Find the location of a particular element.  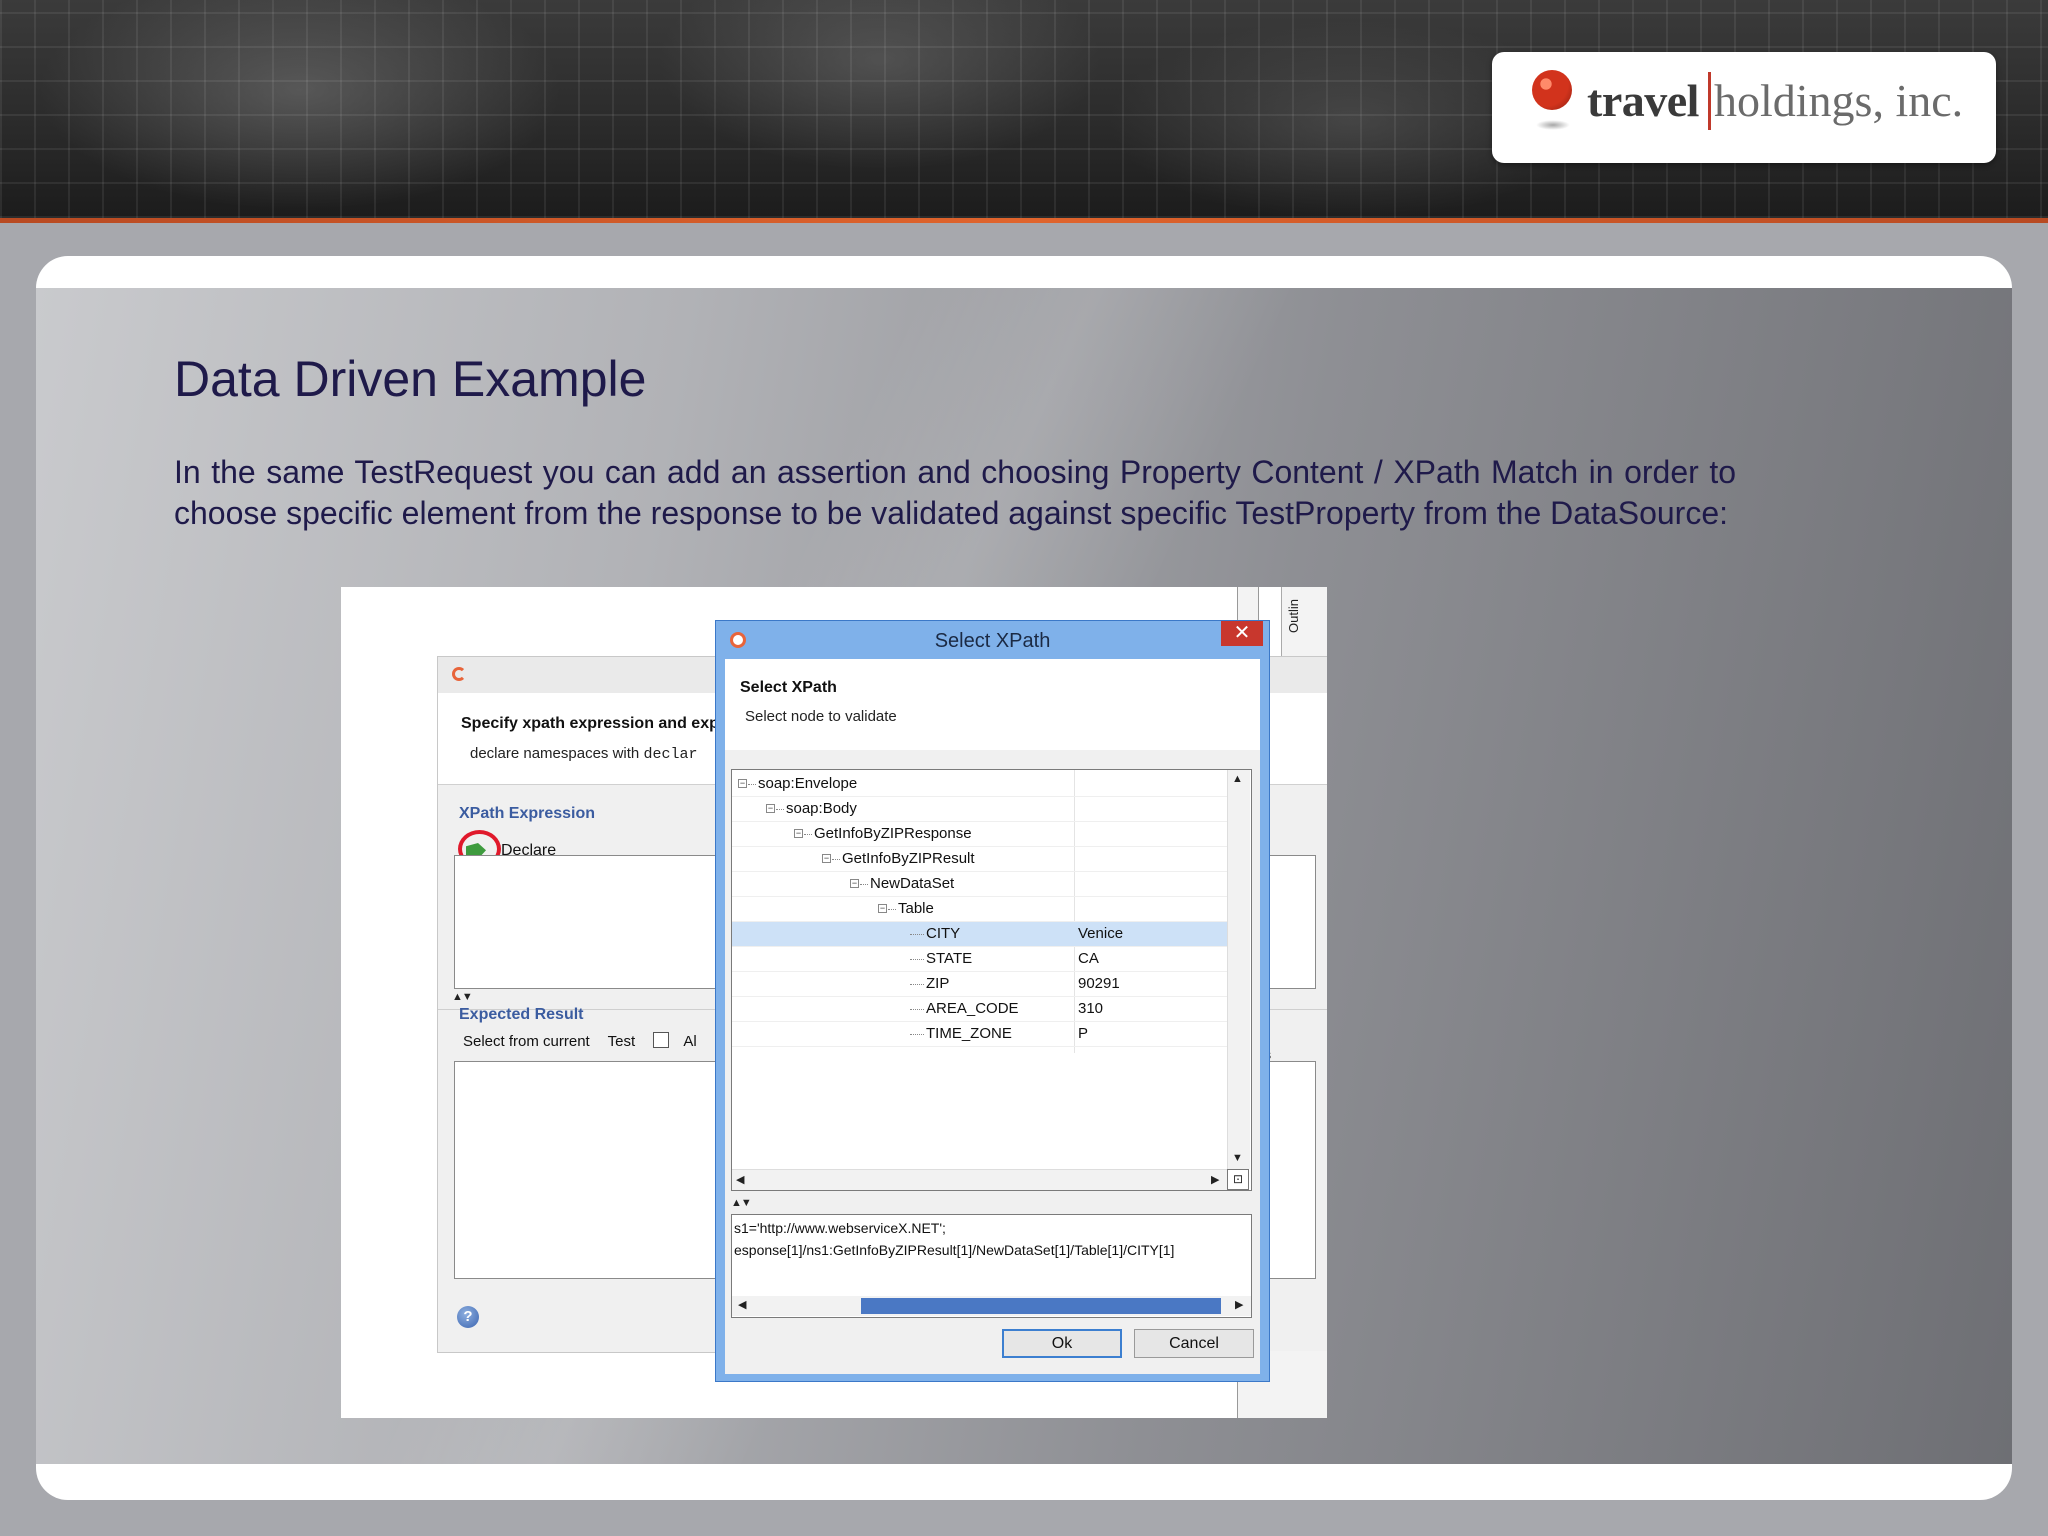

select-from-current-button: Select from current is located at coordinates (526, 1041).